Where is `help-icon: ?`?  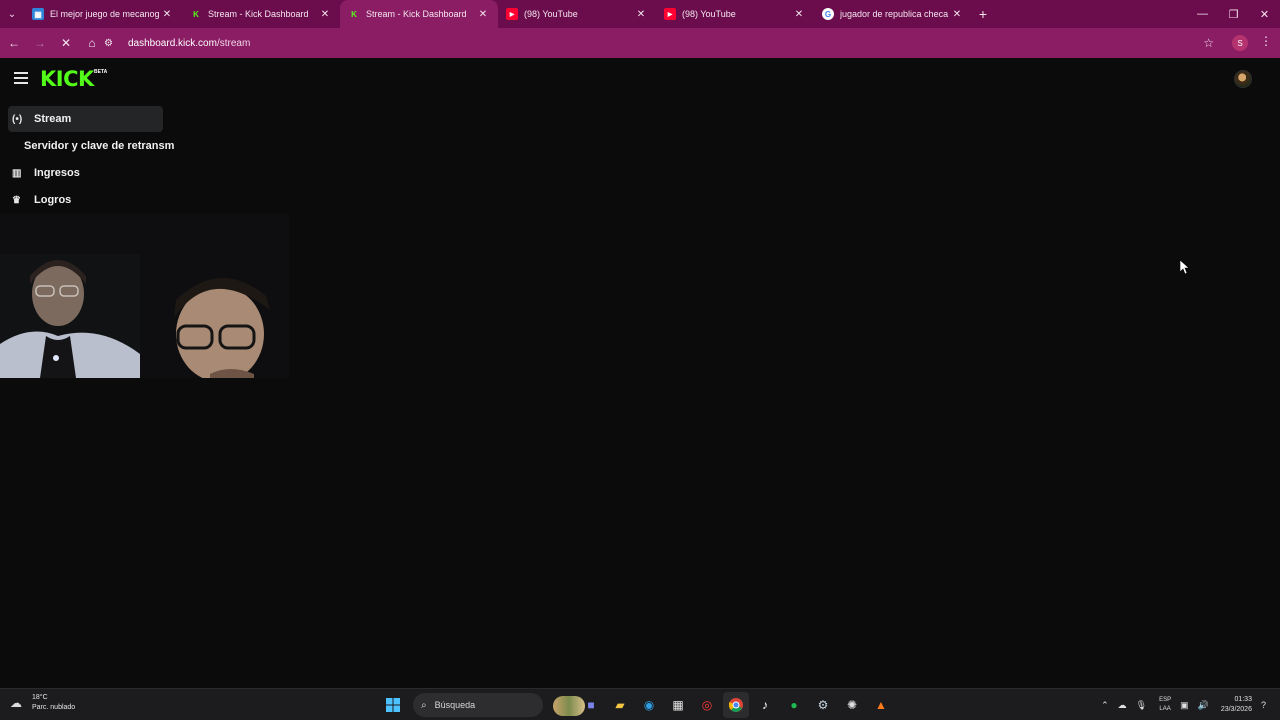
help-icon: ? is located at coordinates (1263, 705).